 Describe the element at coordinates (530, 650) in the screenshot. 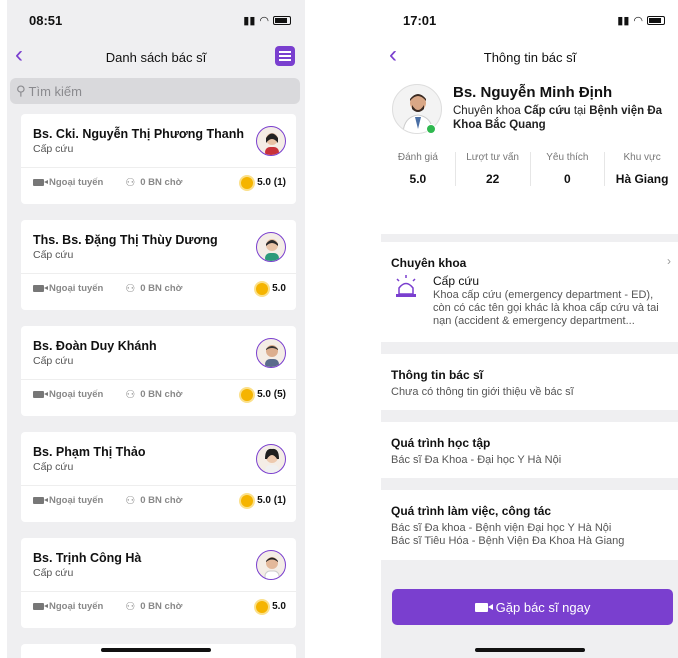

I see `home-indicator` at that location.